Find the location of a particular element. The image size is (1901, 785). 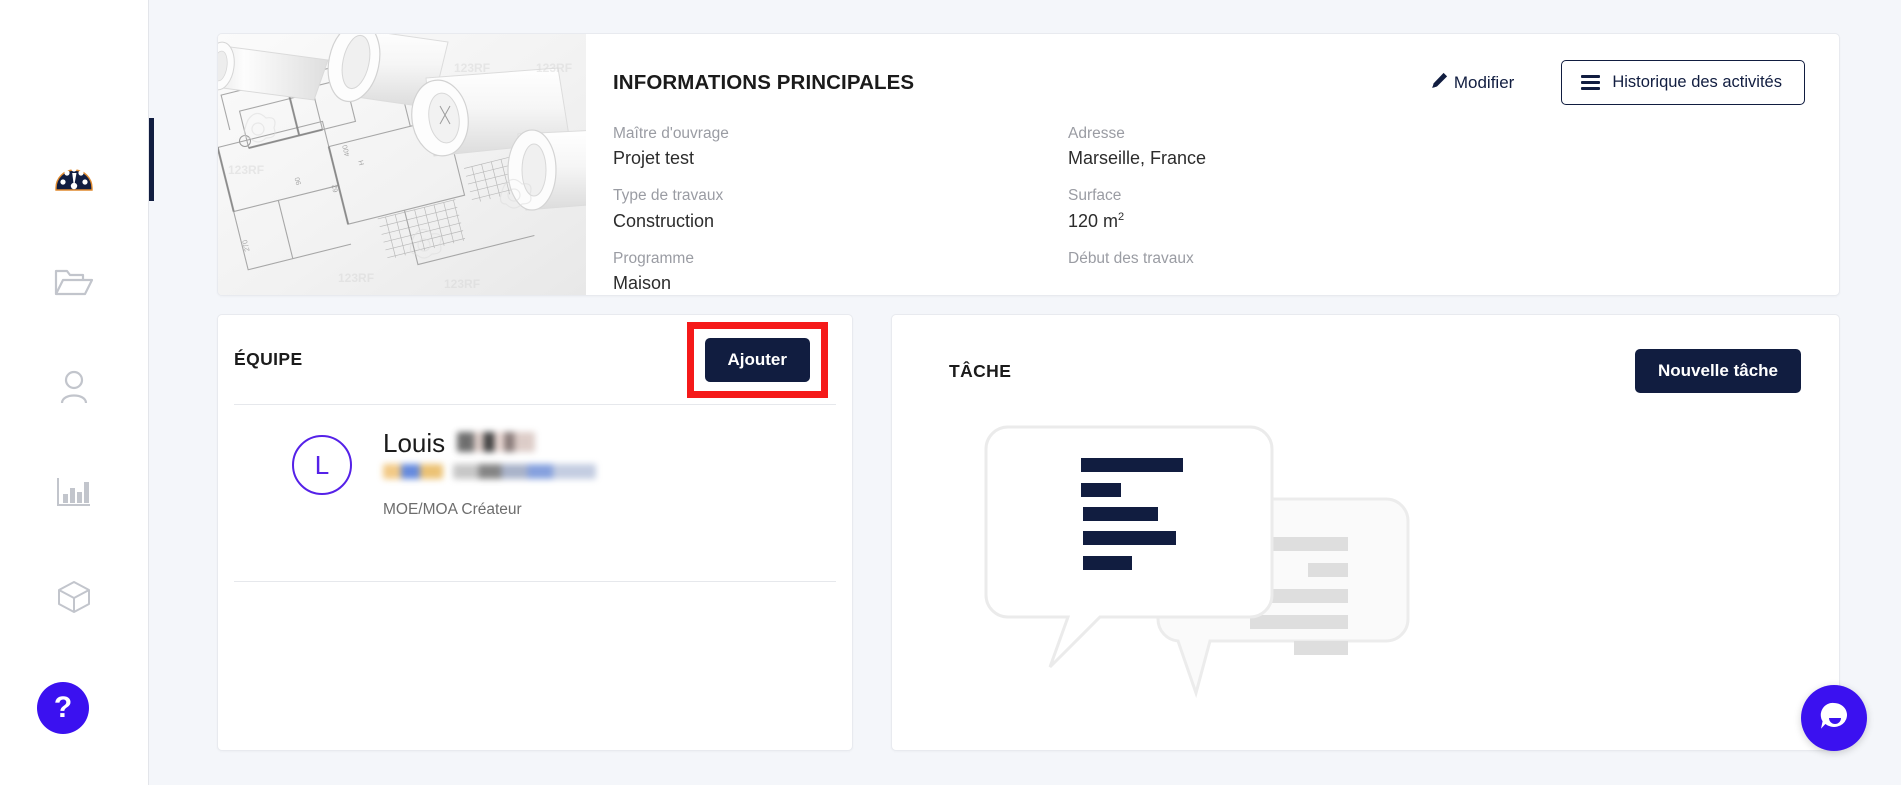

pencil-icon is located at coordinates (1439, 83).